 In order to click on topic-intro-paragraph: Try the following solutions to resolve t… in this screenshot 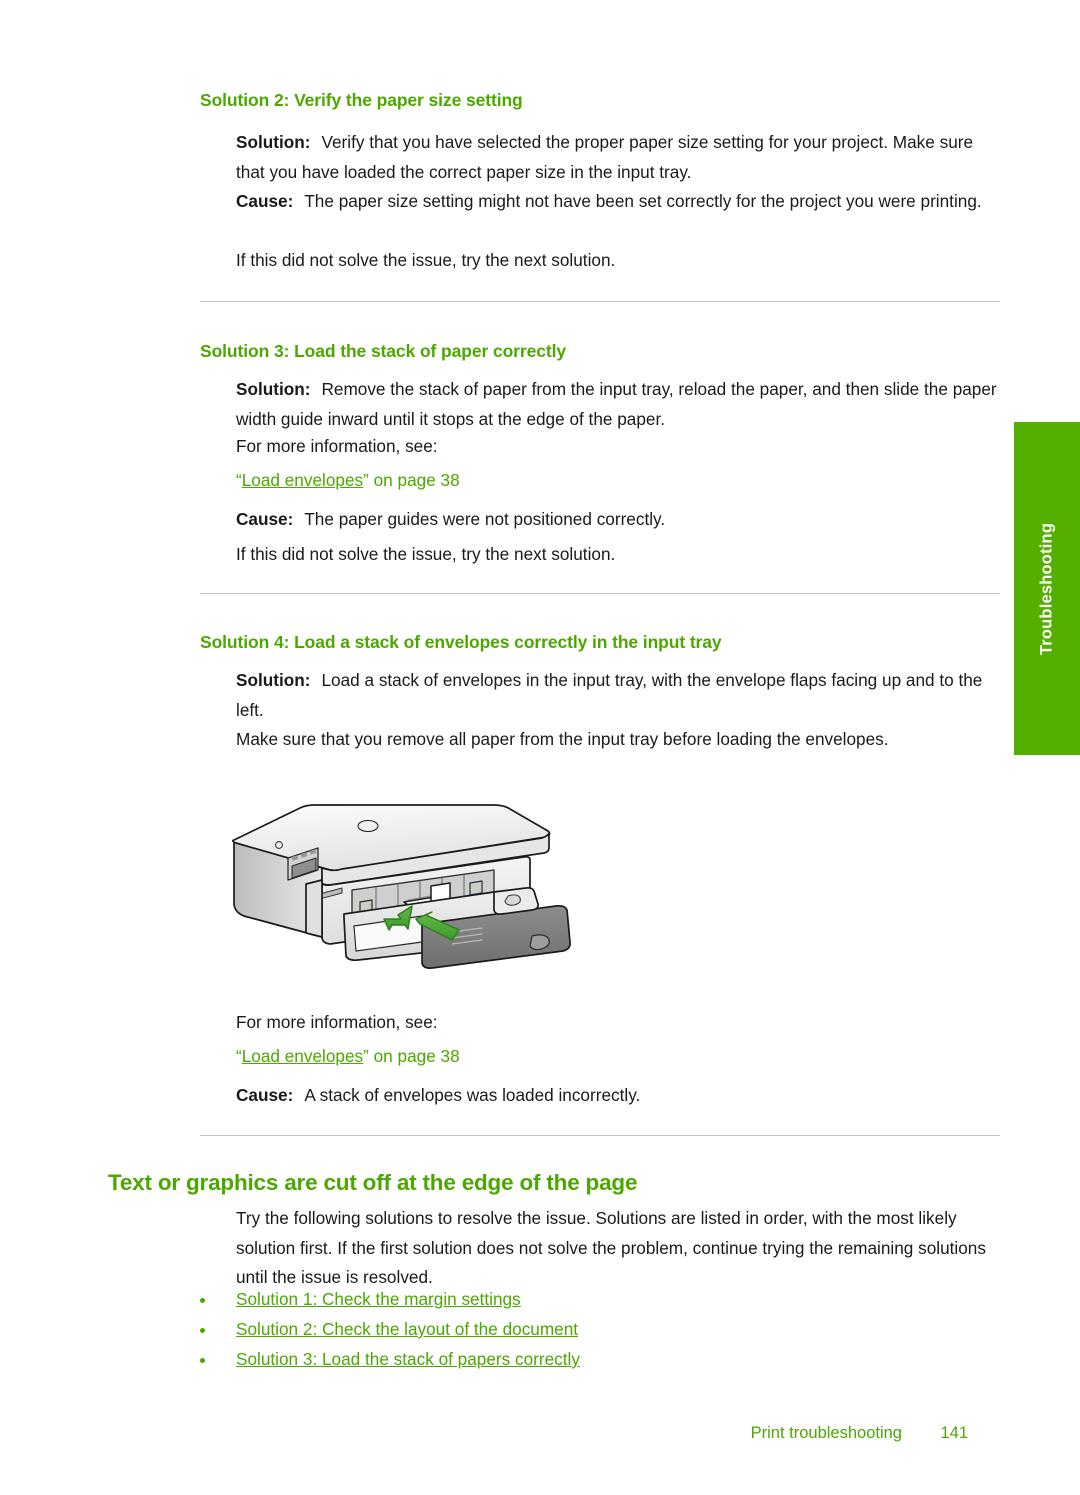, I will do `click(611, 1247)`.